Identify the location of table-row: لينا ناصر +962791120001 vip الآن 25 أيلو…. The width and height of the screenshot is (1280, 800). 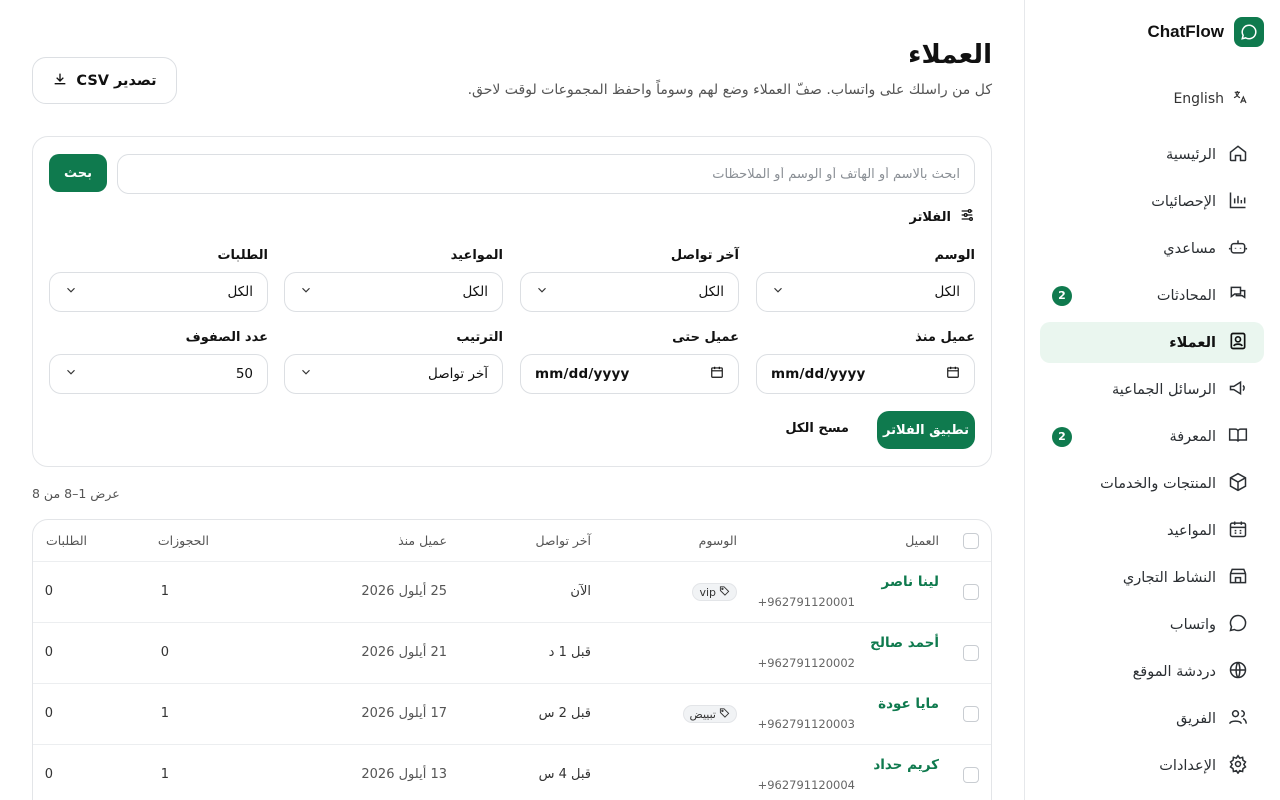
(512, 592).